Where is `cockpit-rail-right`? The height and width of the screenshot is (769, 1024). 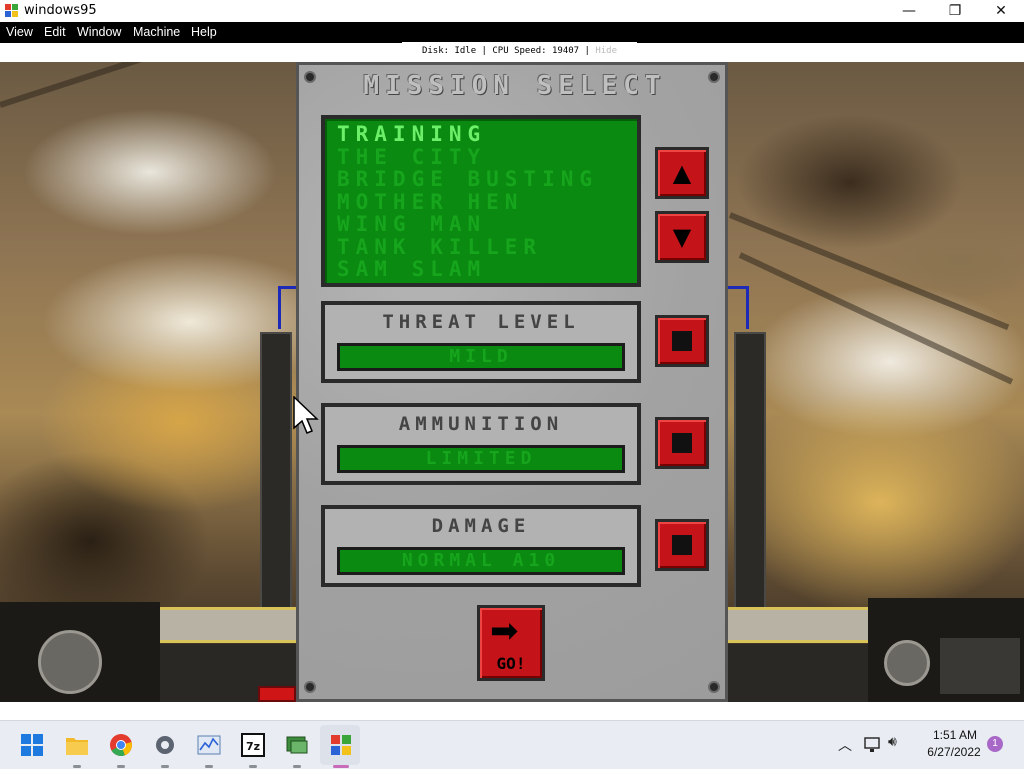 cockpit-rail-right is located at coordinates (801, 625).